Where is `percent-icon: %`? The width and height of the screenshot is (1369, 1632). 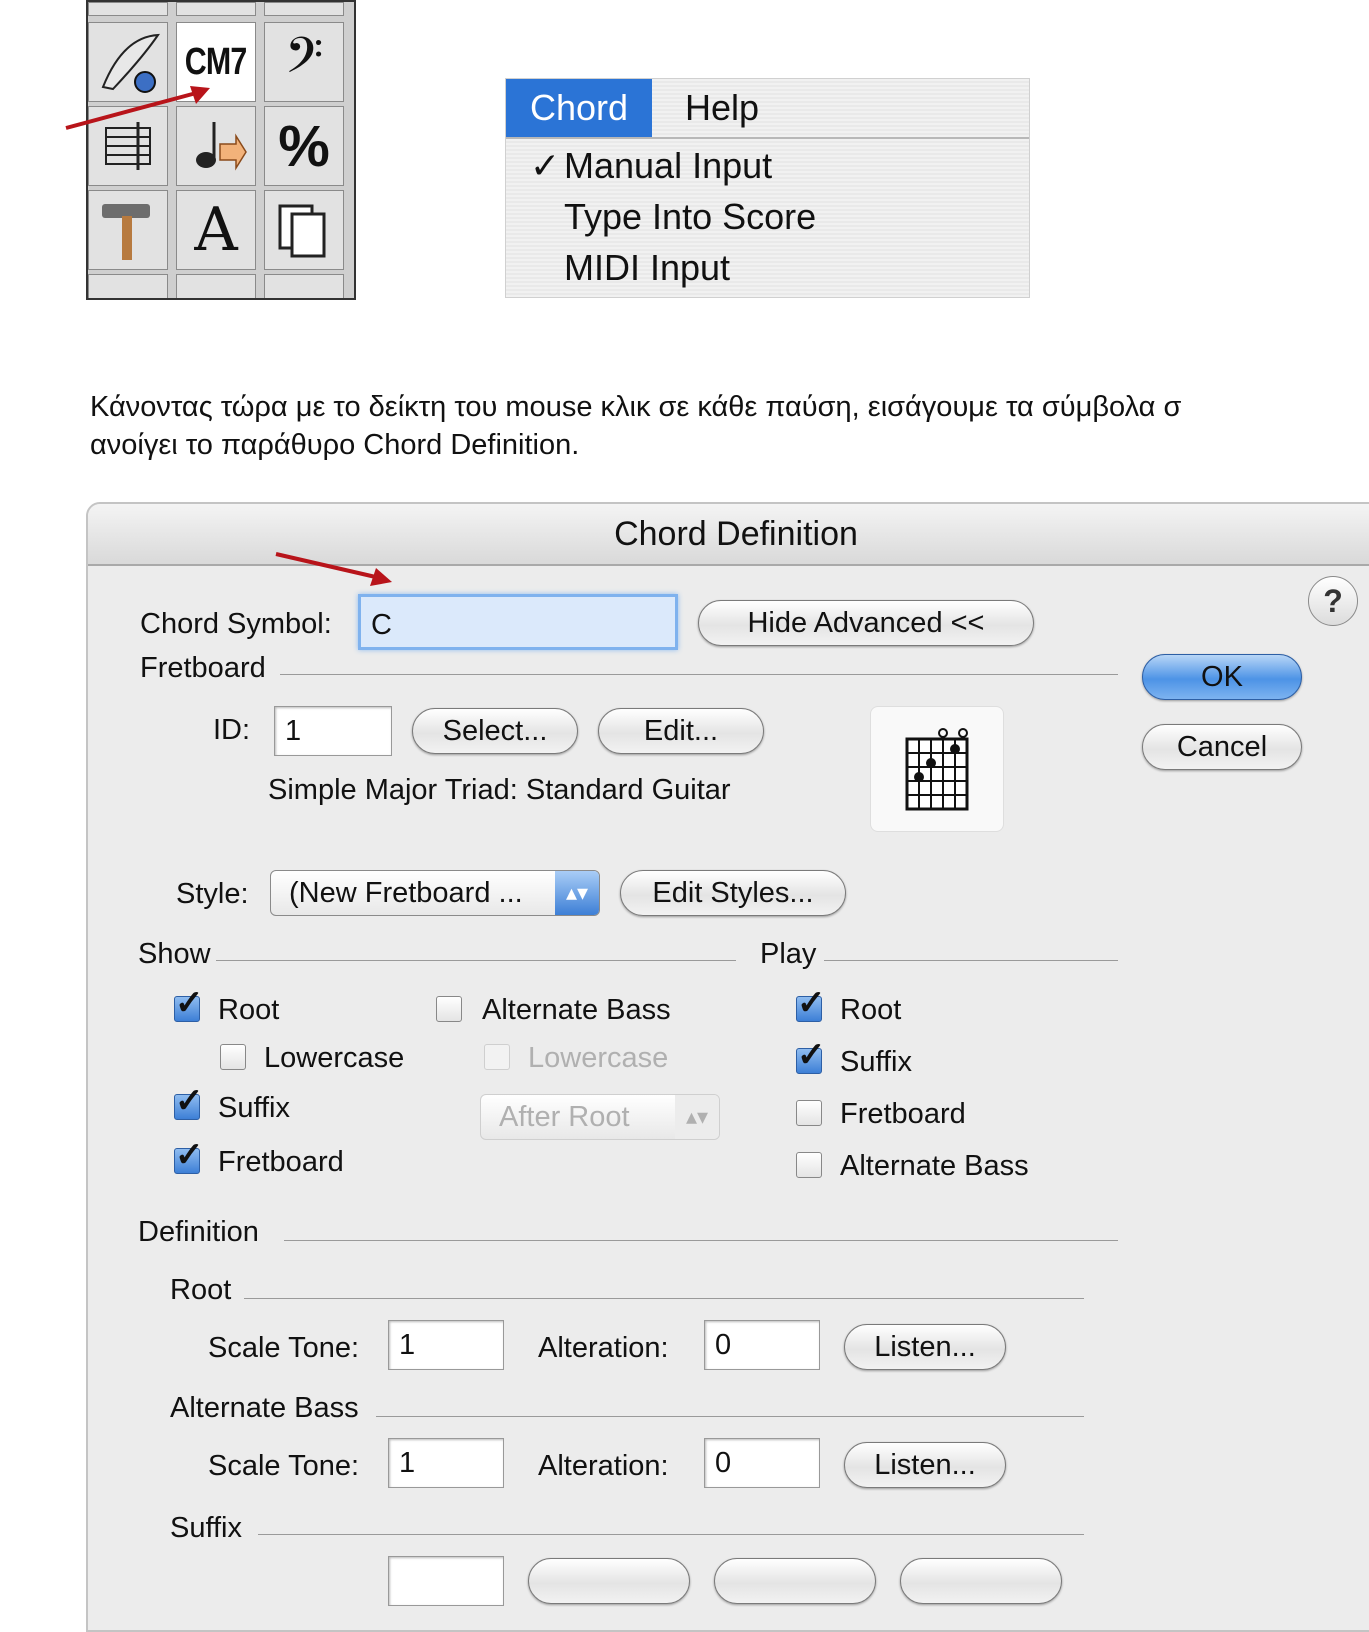 percent-icon: % is located at coordinates (304, 146).